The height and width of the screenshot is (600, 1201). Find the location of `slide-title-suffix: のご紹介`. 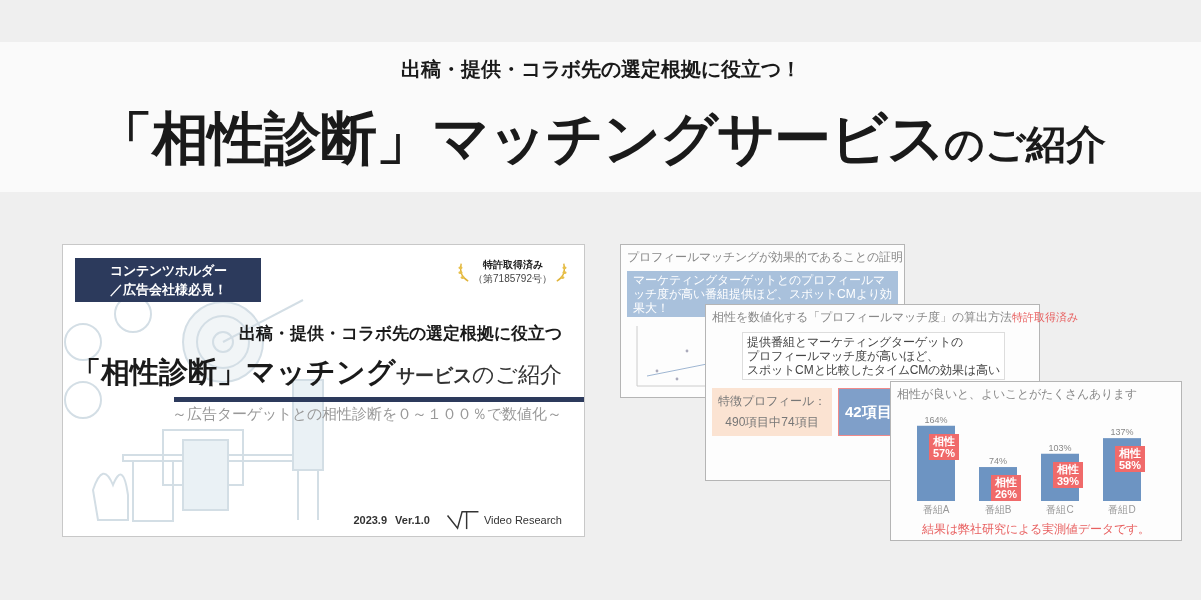

slide-title-suffix: のご紹介 is located at coordinates (517, 375).